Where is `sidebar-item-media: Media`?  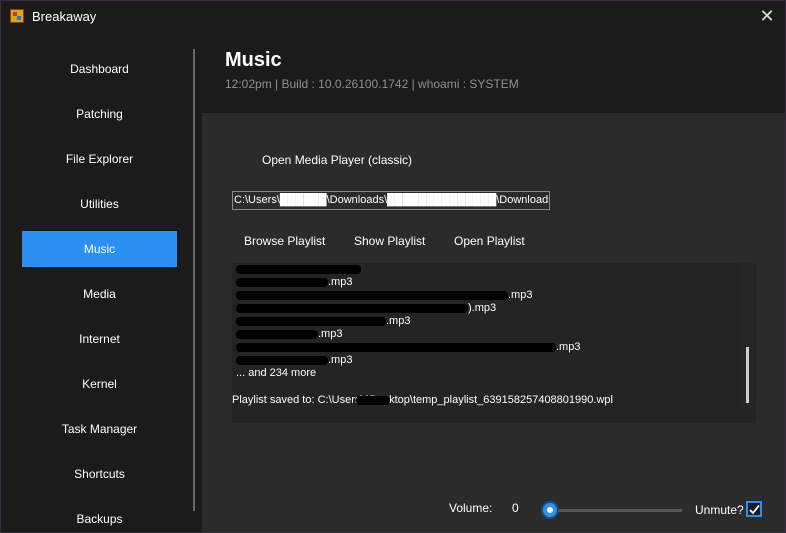 sidebar-item-media: Media is located at coordinates (99, 294).